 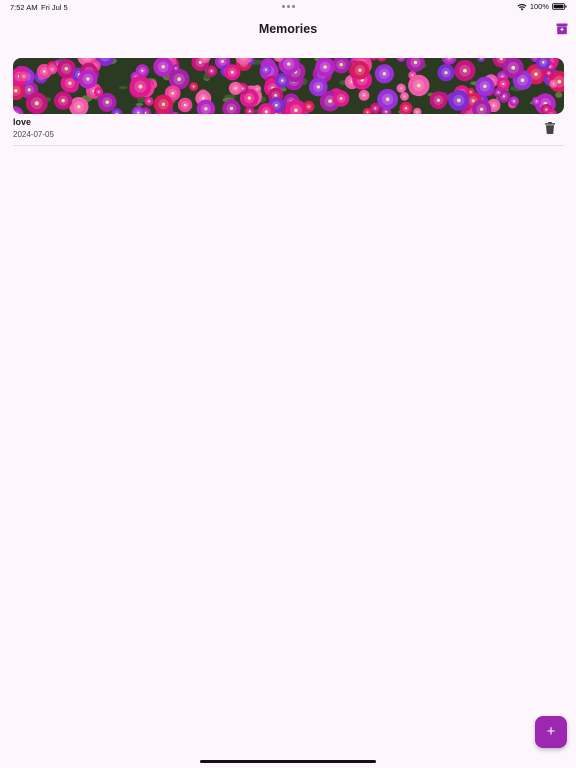 I want to click on multitask-dots-icon, so click(x=288, y=6).